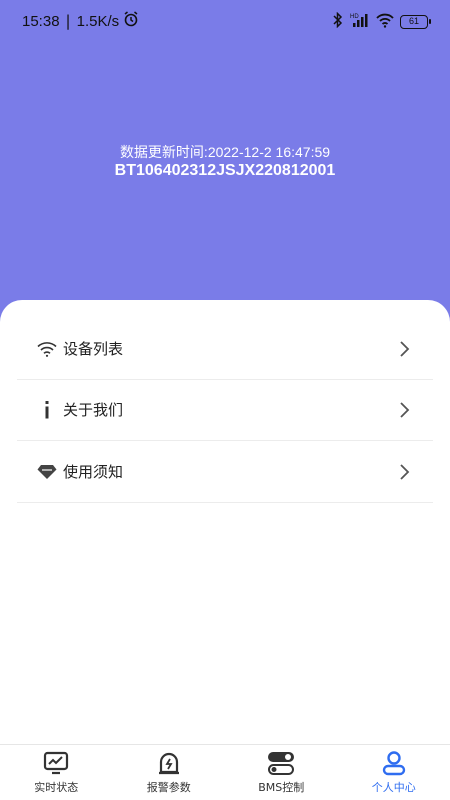  Describe the element at coordinates (47, 410) in the screenshot. I see `info-icon` at that location.